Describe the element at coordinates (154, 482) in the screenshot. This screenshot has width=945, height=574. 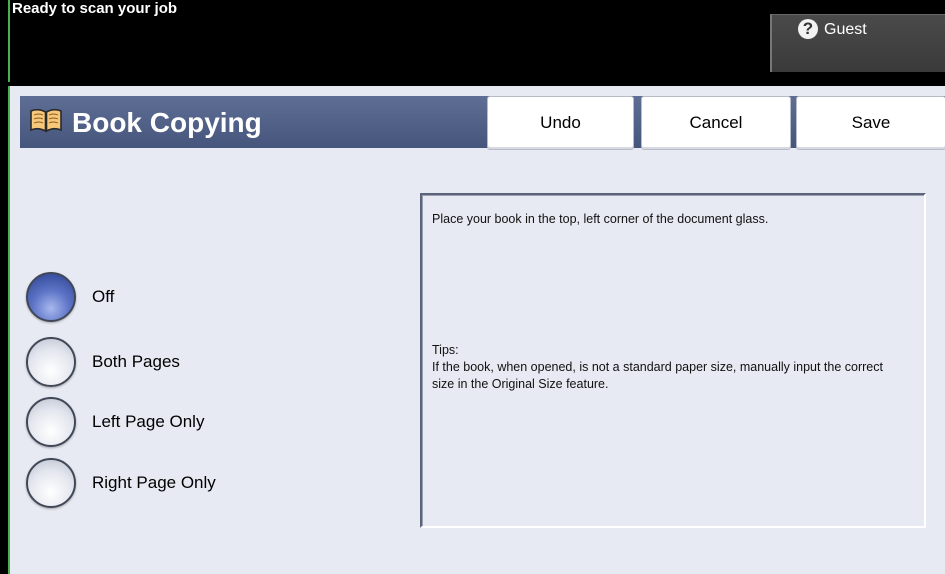
I see `option-label: Right Page Only` at that location.